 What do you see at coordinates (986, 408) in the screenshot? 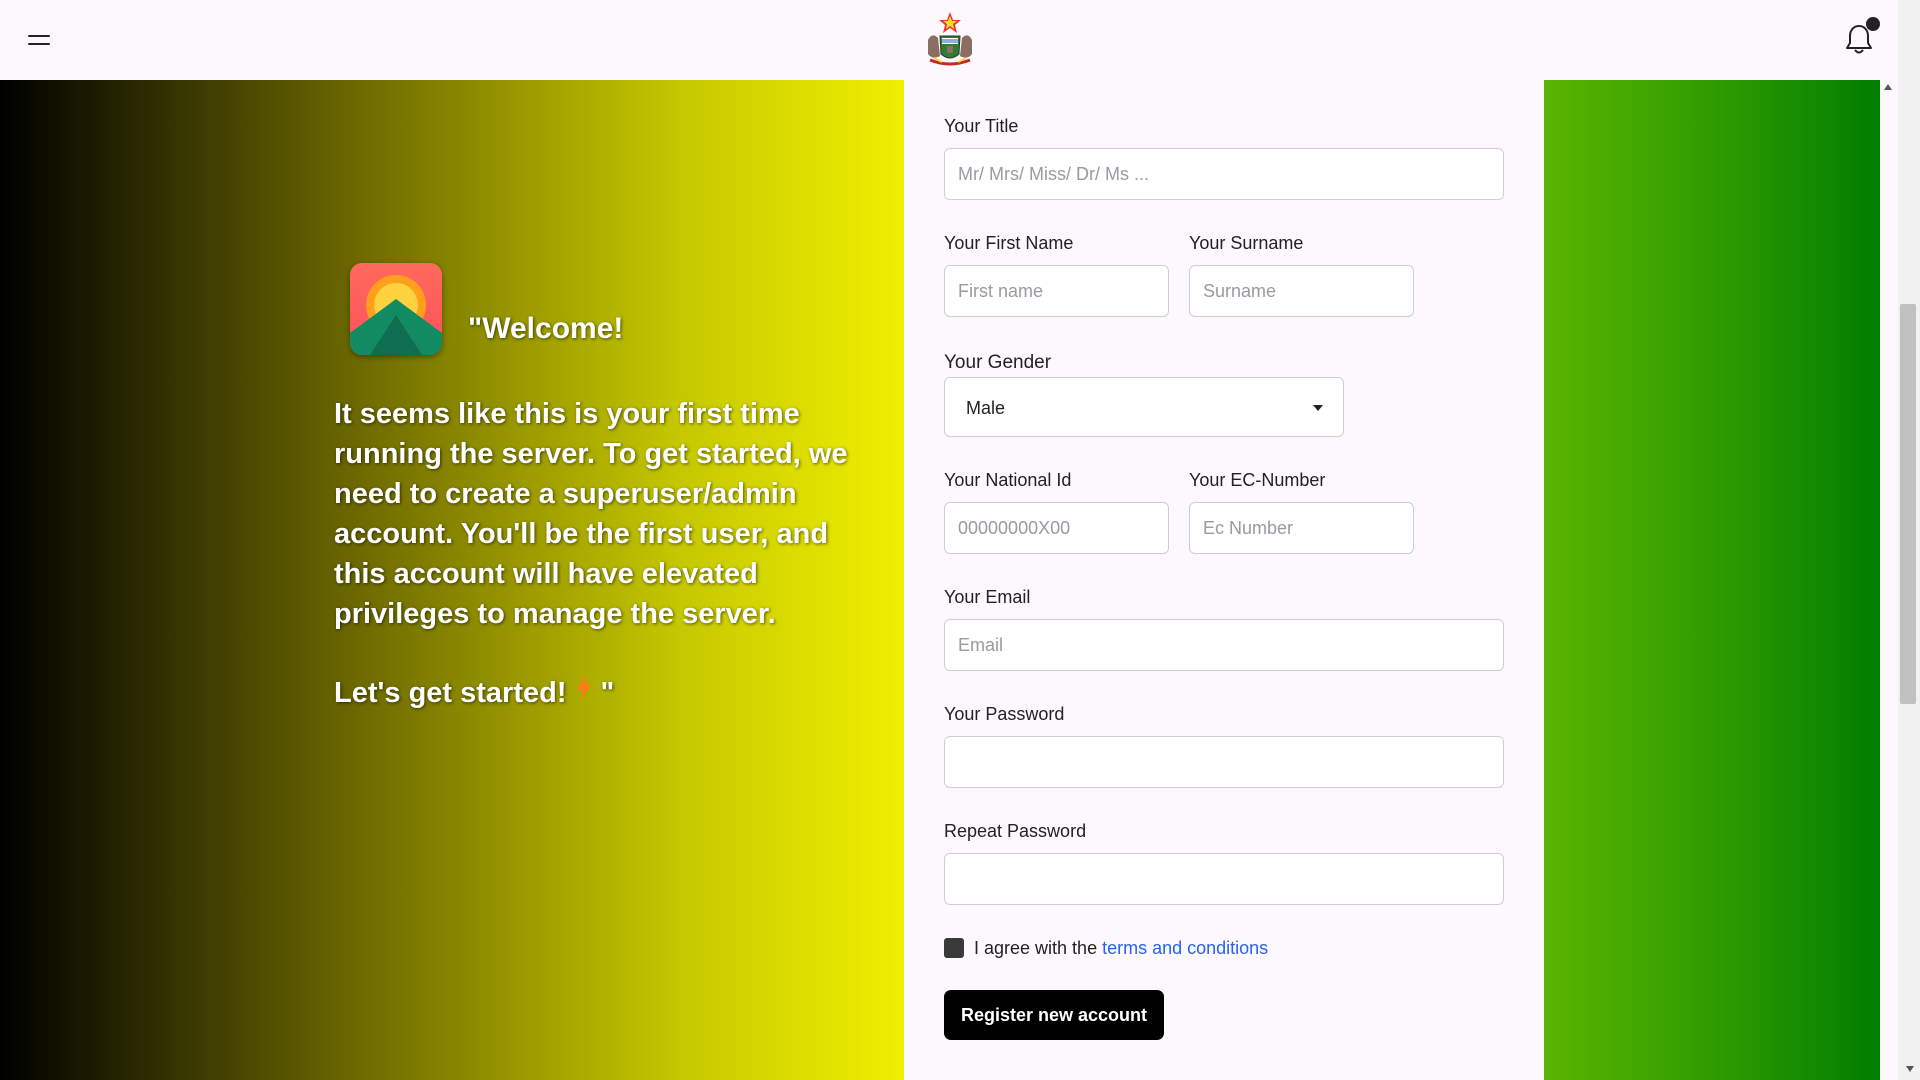
I see `gender-selected-value: Male` at bounding box center [986, 408].